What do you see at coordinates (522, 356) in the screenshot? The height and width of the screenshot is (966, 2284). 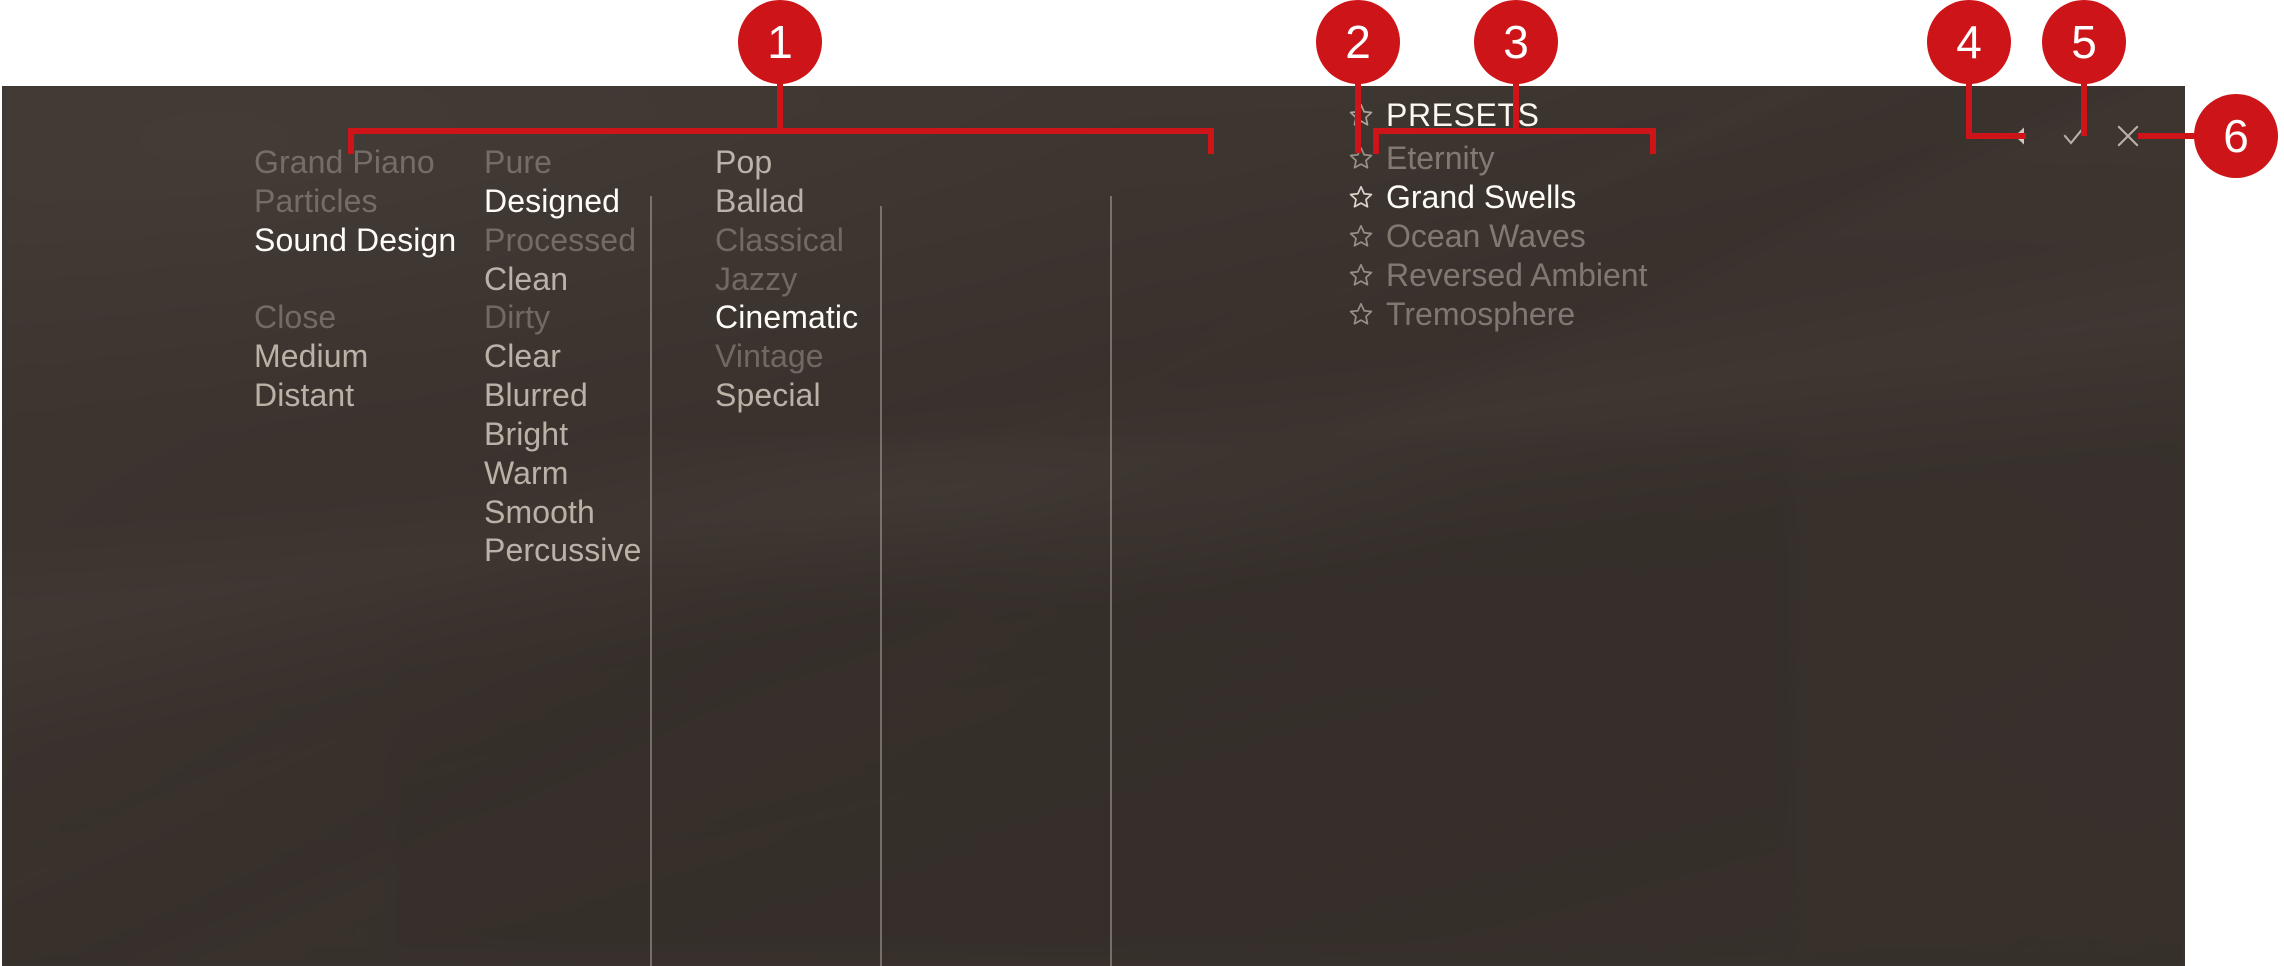 I see `browser-item-clear: Clear` at bounding box center [522, 356].